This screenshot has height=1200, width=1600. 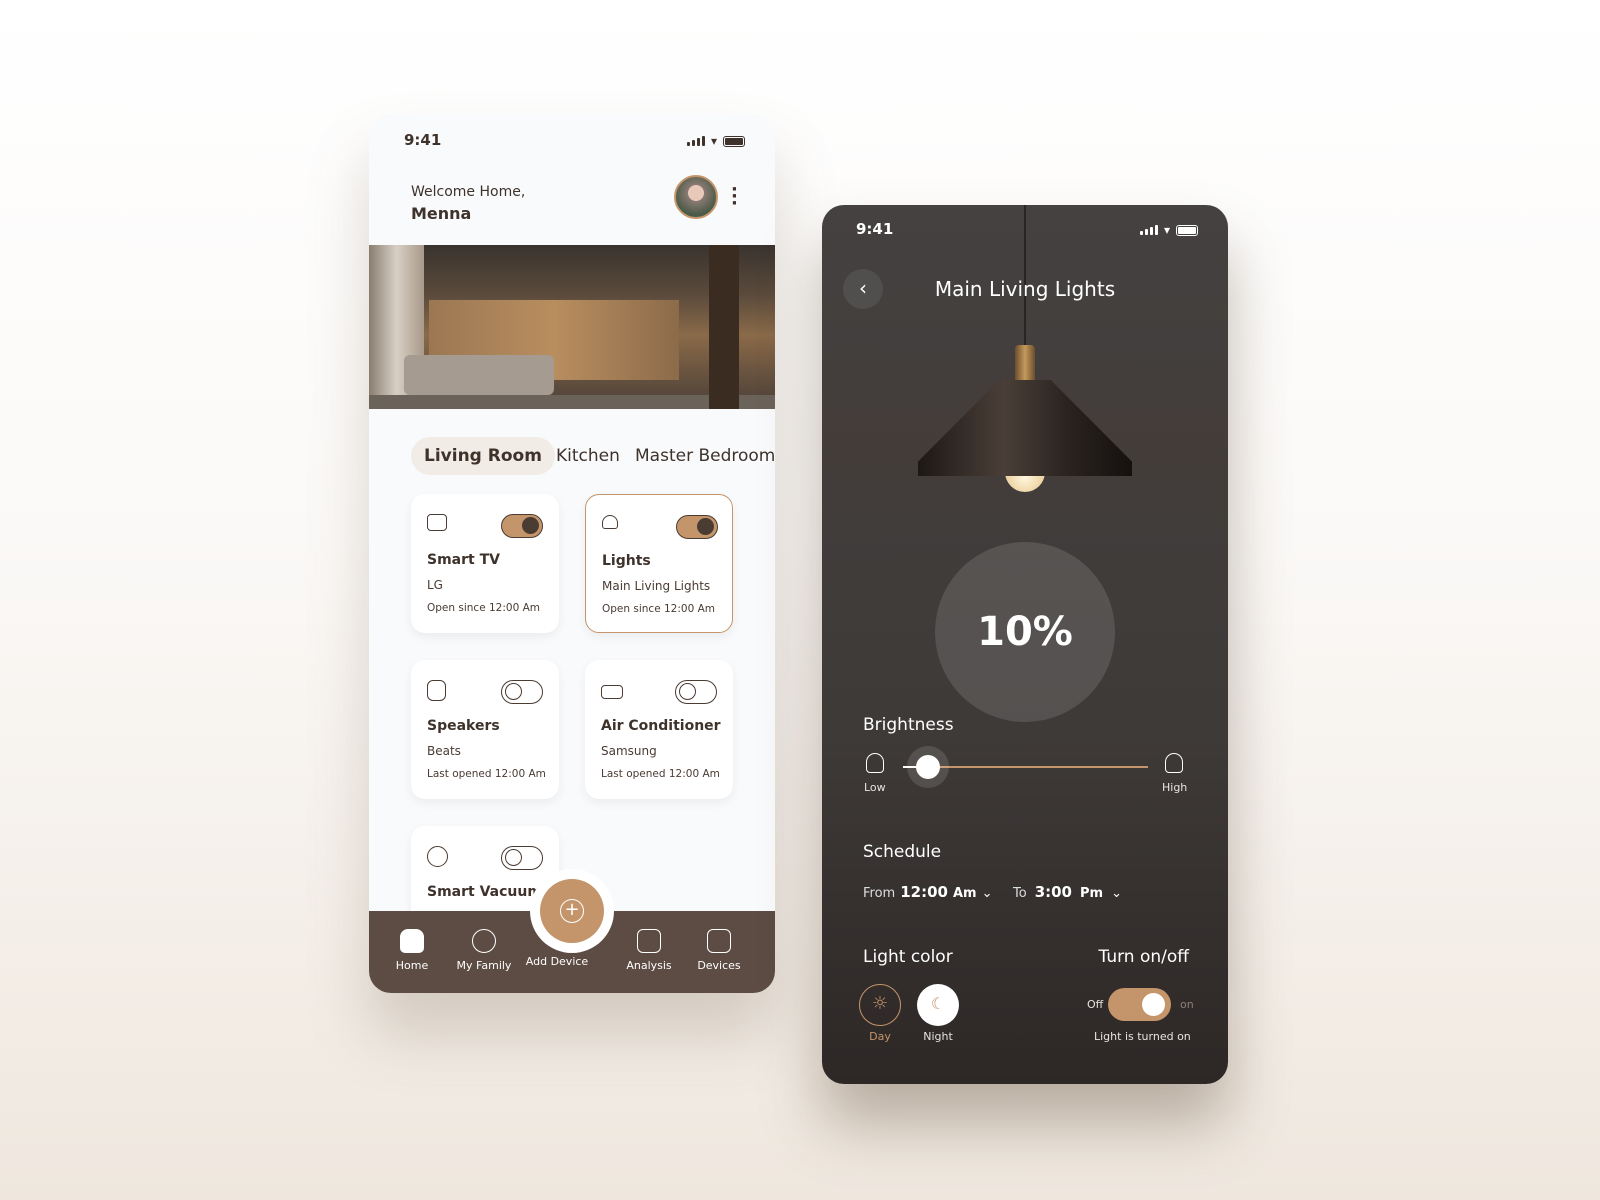 I want to click on tab-master-bedroom: Master Bedroom, so click(x=705, y=456).